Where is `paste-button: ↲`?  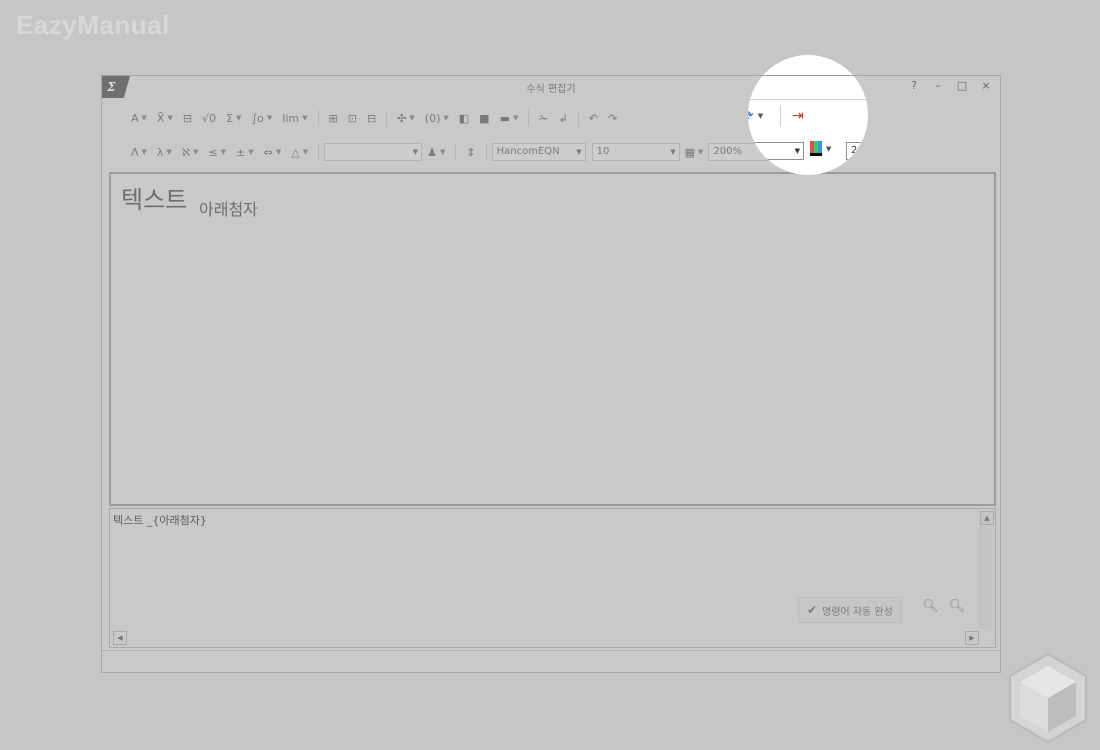 paste-button: ↲ is located at coordinates (563, 118).